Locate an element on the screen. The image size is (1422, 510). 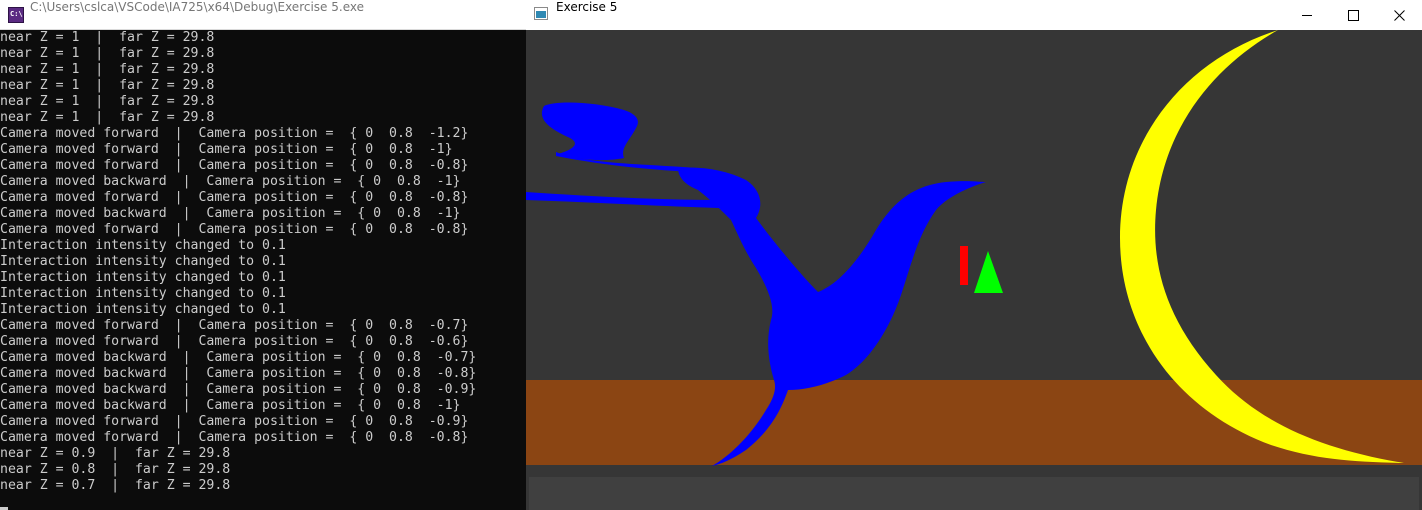
floor-plane is located at coordinates (974, 422).